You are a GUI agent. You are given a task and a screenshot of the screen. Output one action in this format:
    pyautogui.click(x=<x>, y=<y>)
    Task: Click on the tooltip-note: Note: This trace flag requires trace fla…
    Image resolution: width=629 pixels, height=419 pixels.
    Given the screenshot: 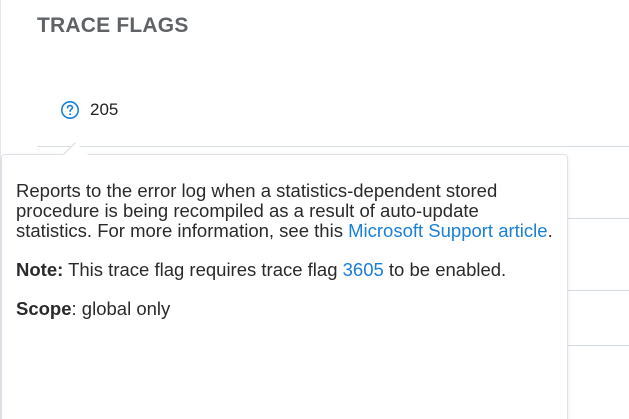 What is the action you would take?
    pyautogui.click(x=284, y=270)
    